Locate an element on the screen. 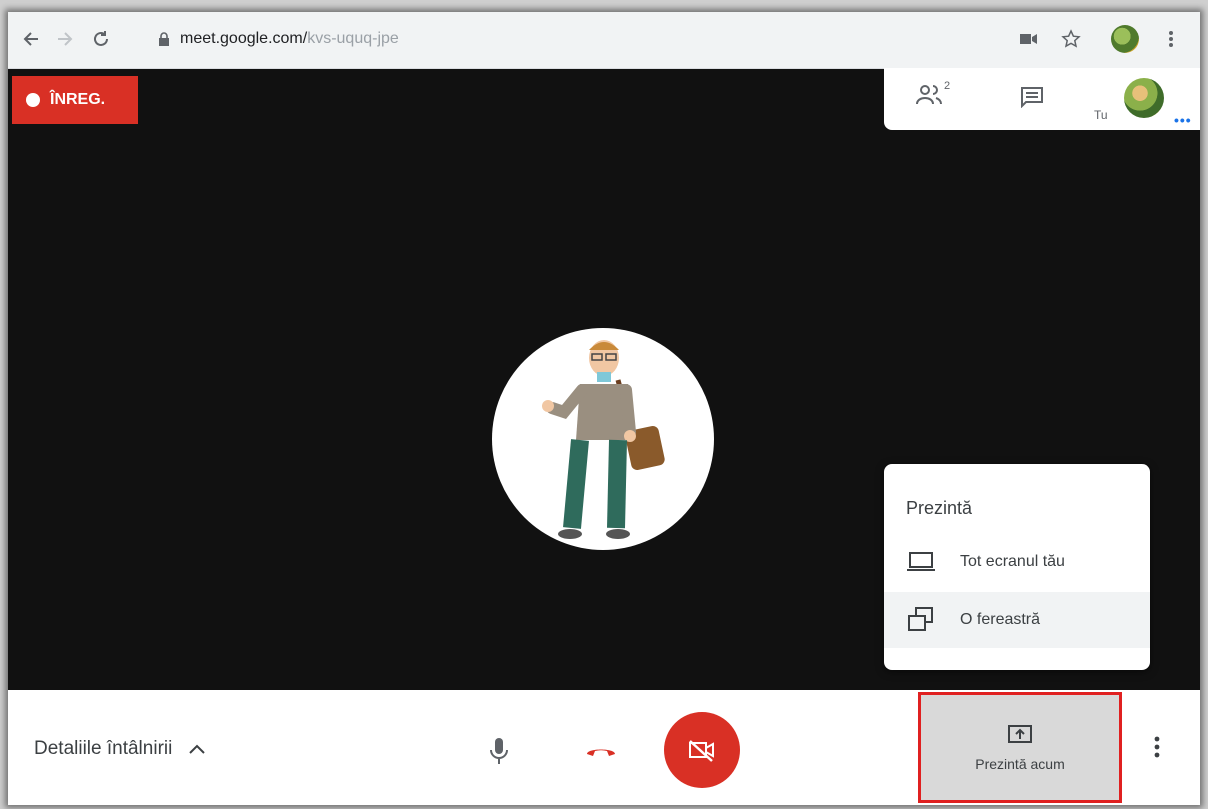 This screenshot has width=1208, height=809. present-now-label: Prezintă acum is located at coordinates (1020, 763).